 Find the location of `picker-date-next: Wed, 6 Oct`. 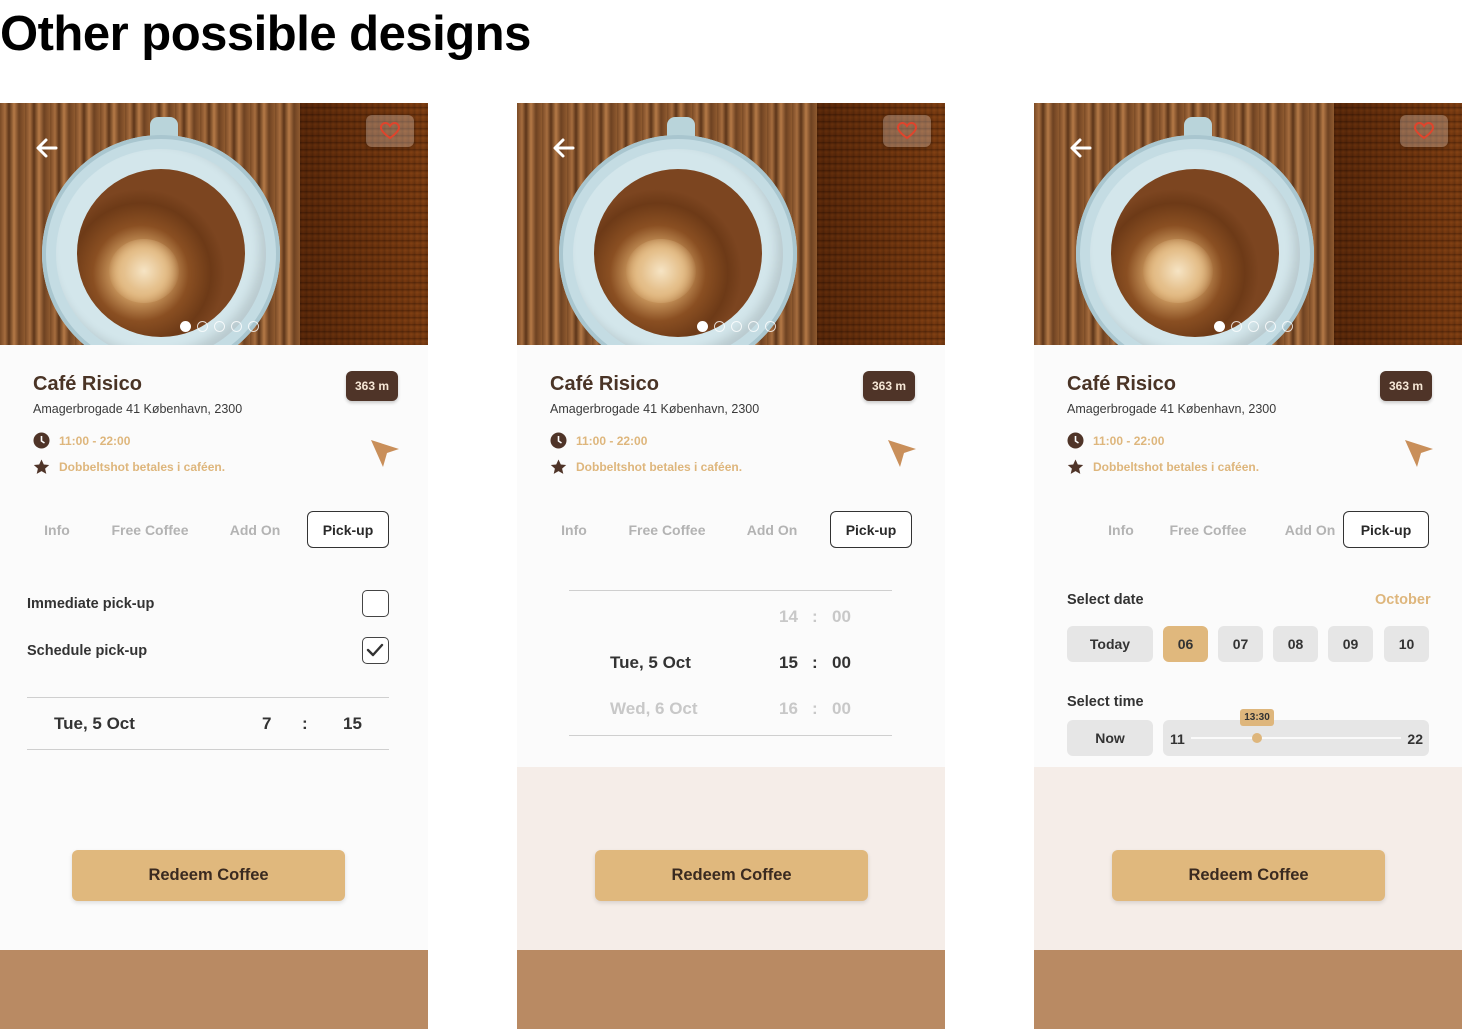

picker-date-next: Wed, 6 Oct is located at coordinates (654, 709).